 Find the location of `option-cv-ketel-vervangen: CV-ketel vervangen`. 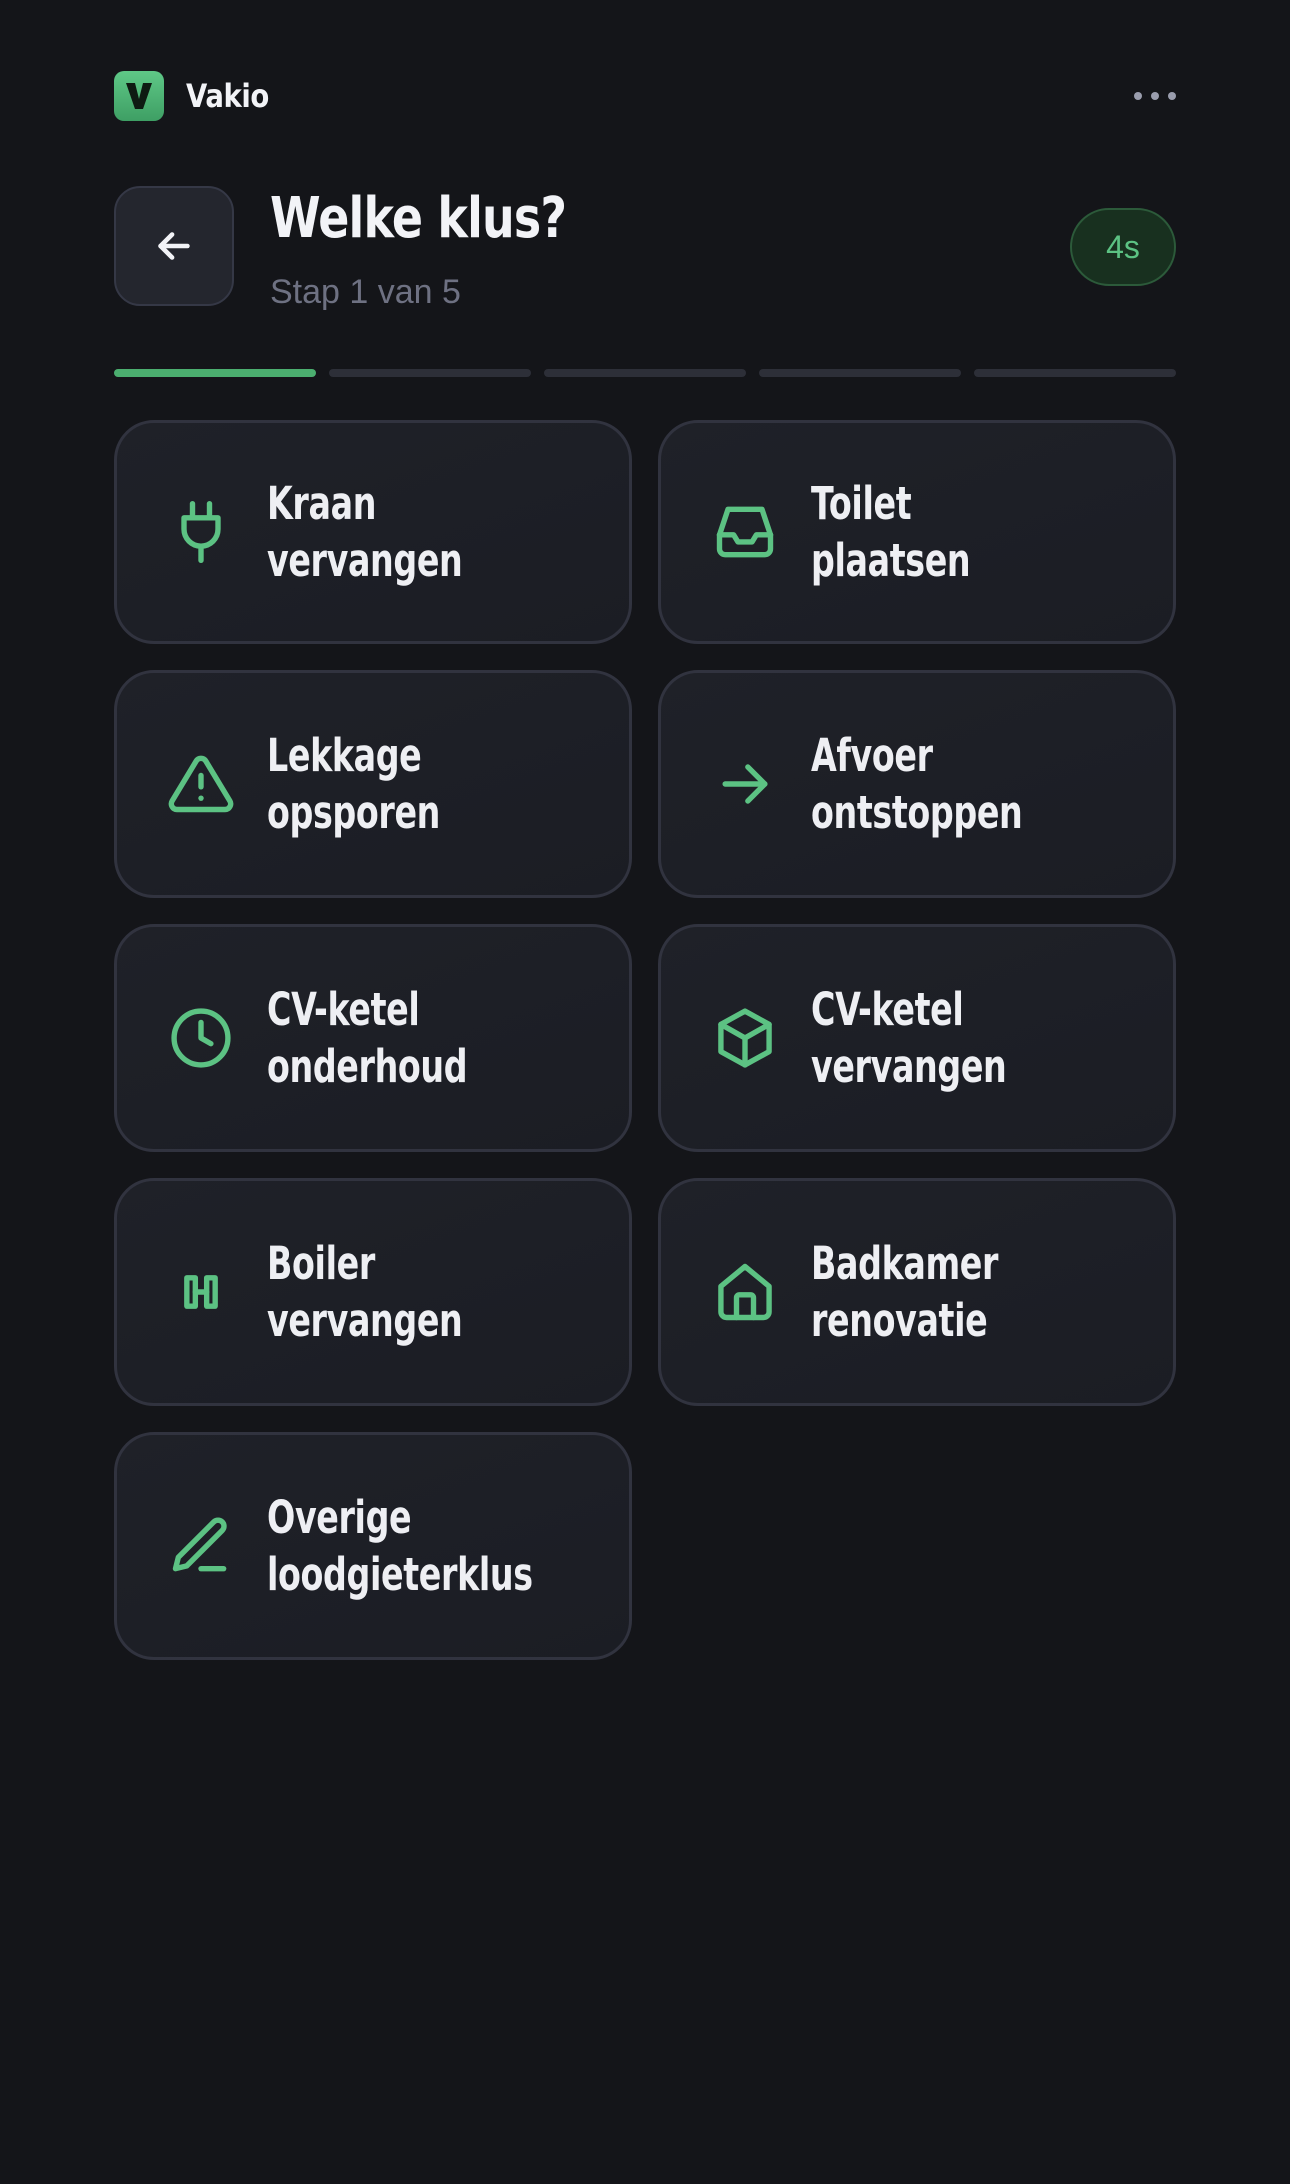

option-cv-ketel-vervangen: CV-ketel vervangen is located at coordinates (917, 1038).